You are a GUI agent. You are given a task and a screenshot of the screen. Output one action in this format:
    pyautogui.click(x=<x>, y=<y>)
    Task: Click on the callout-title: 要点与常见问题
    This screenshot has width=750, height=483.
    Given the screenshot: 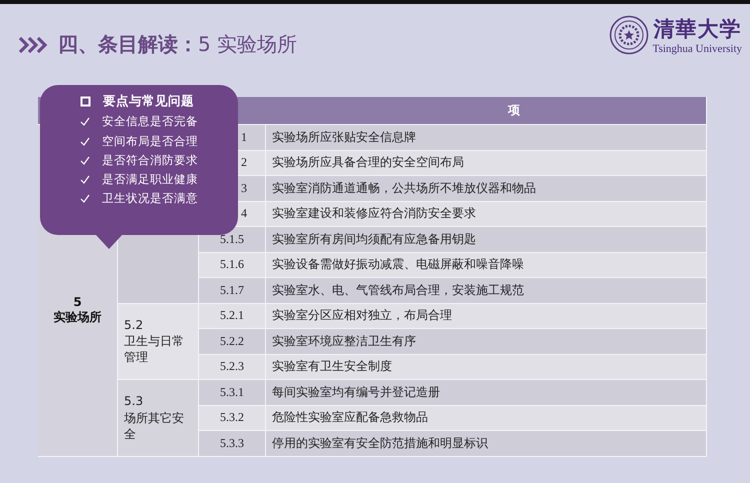 What is the action you would take?
    pyautogui.click(x=148, y=101)
    